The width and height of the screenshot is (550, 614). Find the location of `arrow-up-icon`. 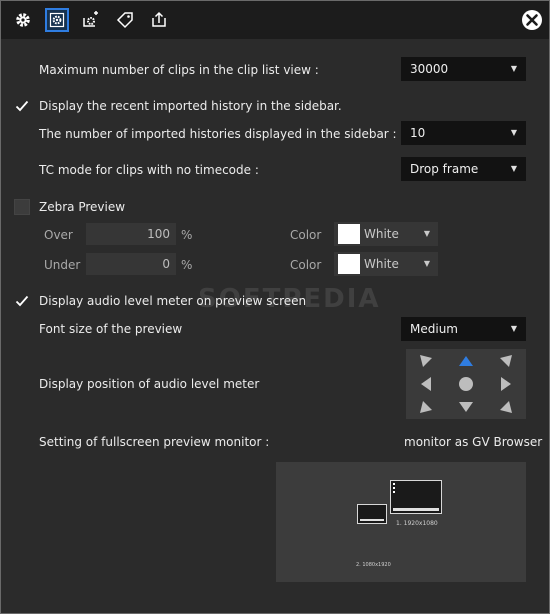

arrow-up-icon is located at coordinates (466, 360).